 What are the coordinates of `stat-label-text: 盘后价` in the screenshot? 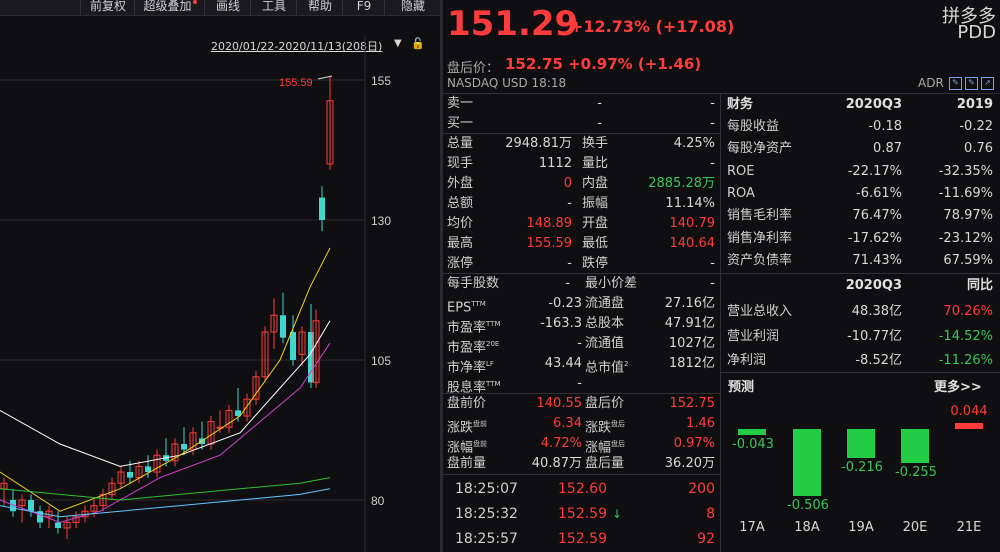 It's located at (605, 403).